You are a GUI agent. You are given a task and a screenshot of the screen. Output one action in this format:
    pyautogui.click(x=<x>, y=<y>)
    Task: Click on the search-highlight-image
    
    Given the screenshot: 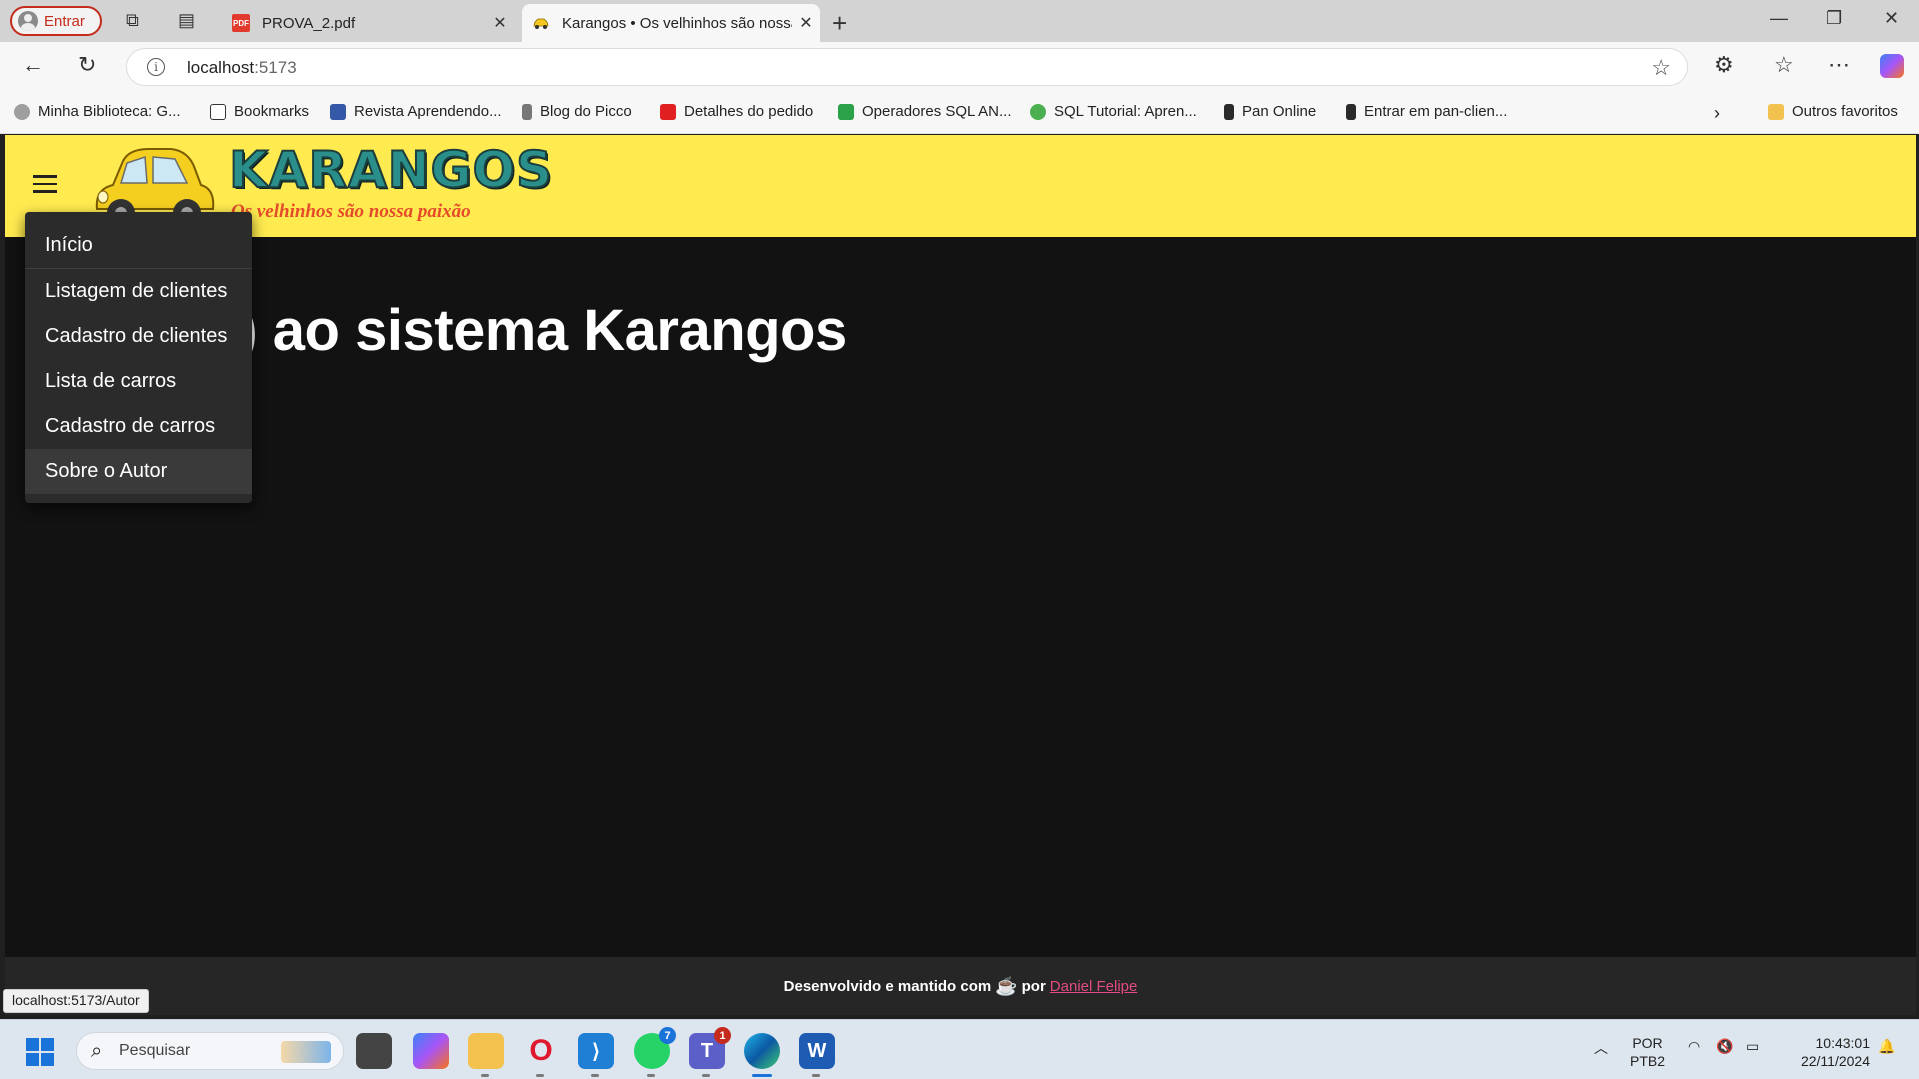 What is the action you would take?
    pyautogui.click(x=306, y=1052)
    